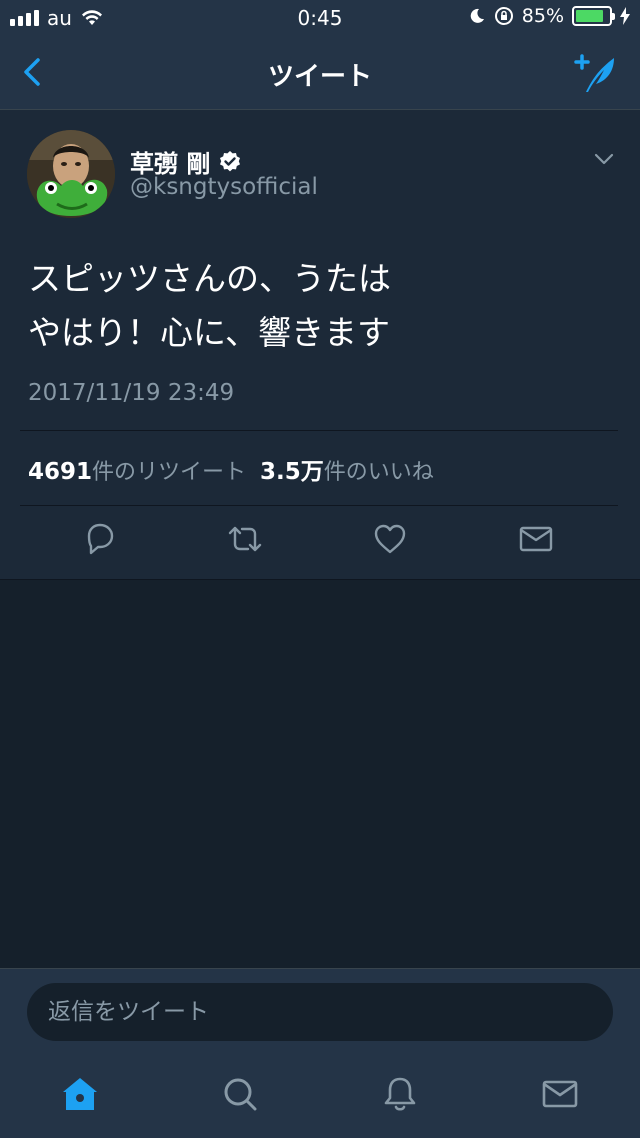  I want to click on retweet-stat: 4691件のリツイート, so click(137, 470).